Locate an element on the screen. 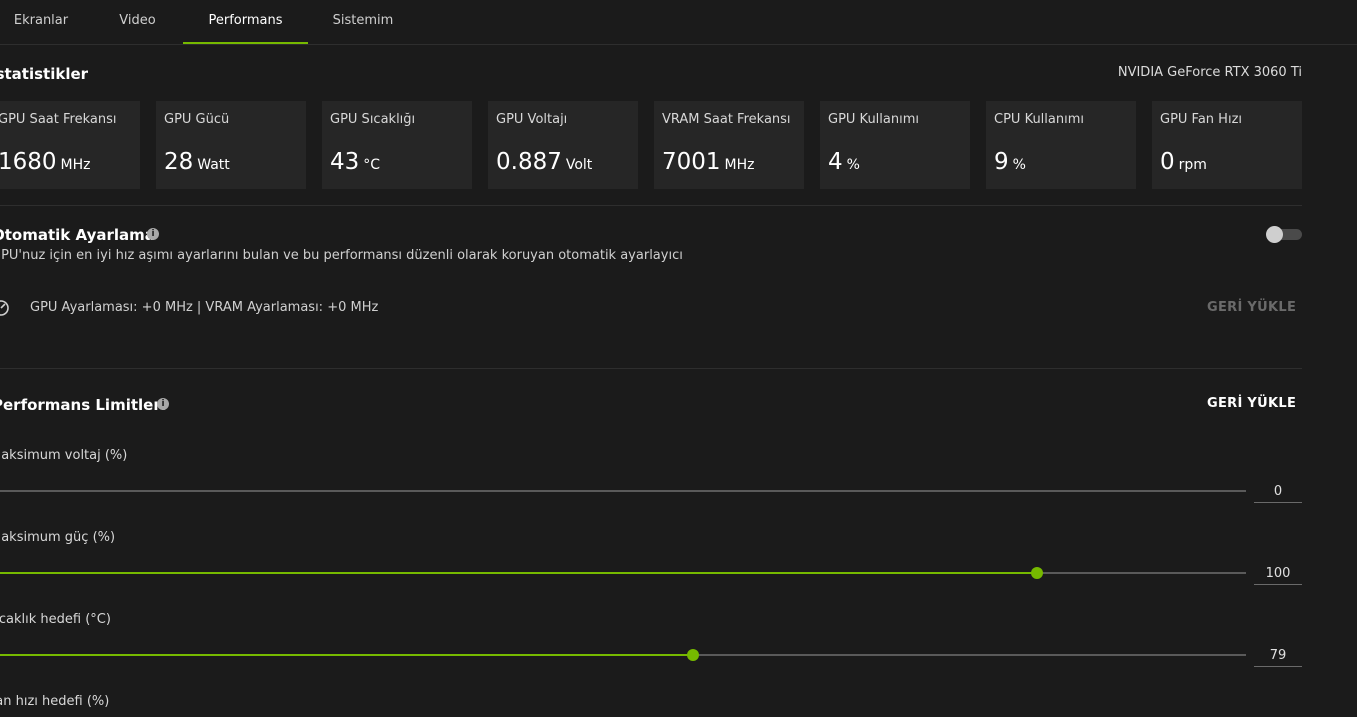 This screenshot has height=717, width=1357. auto-tune-reset-button: GERİ YÜKLE is located at coordinates (1251, 307).